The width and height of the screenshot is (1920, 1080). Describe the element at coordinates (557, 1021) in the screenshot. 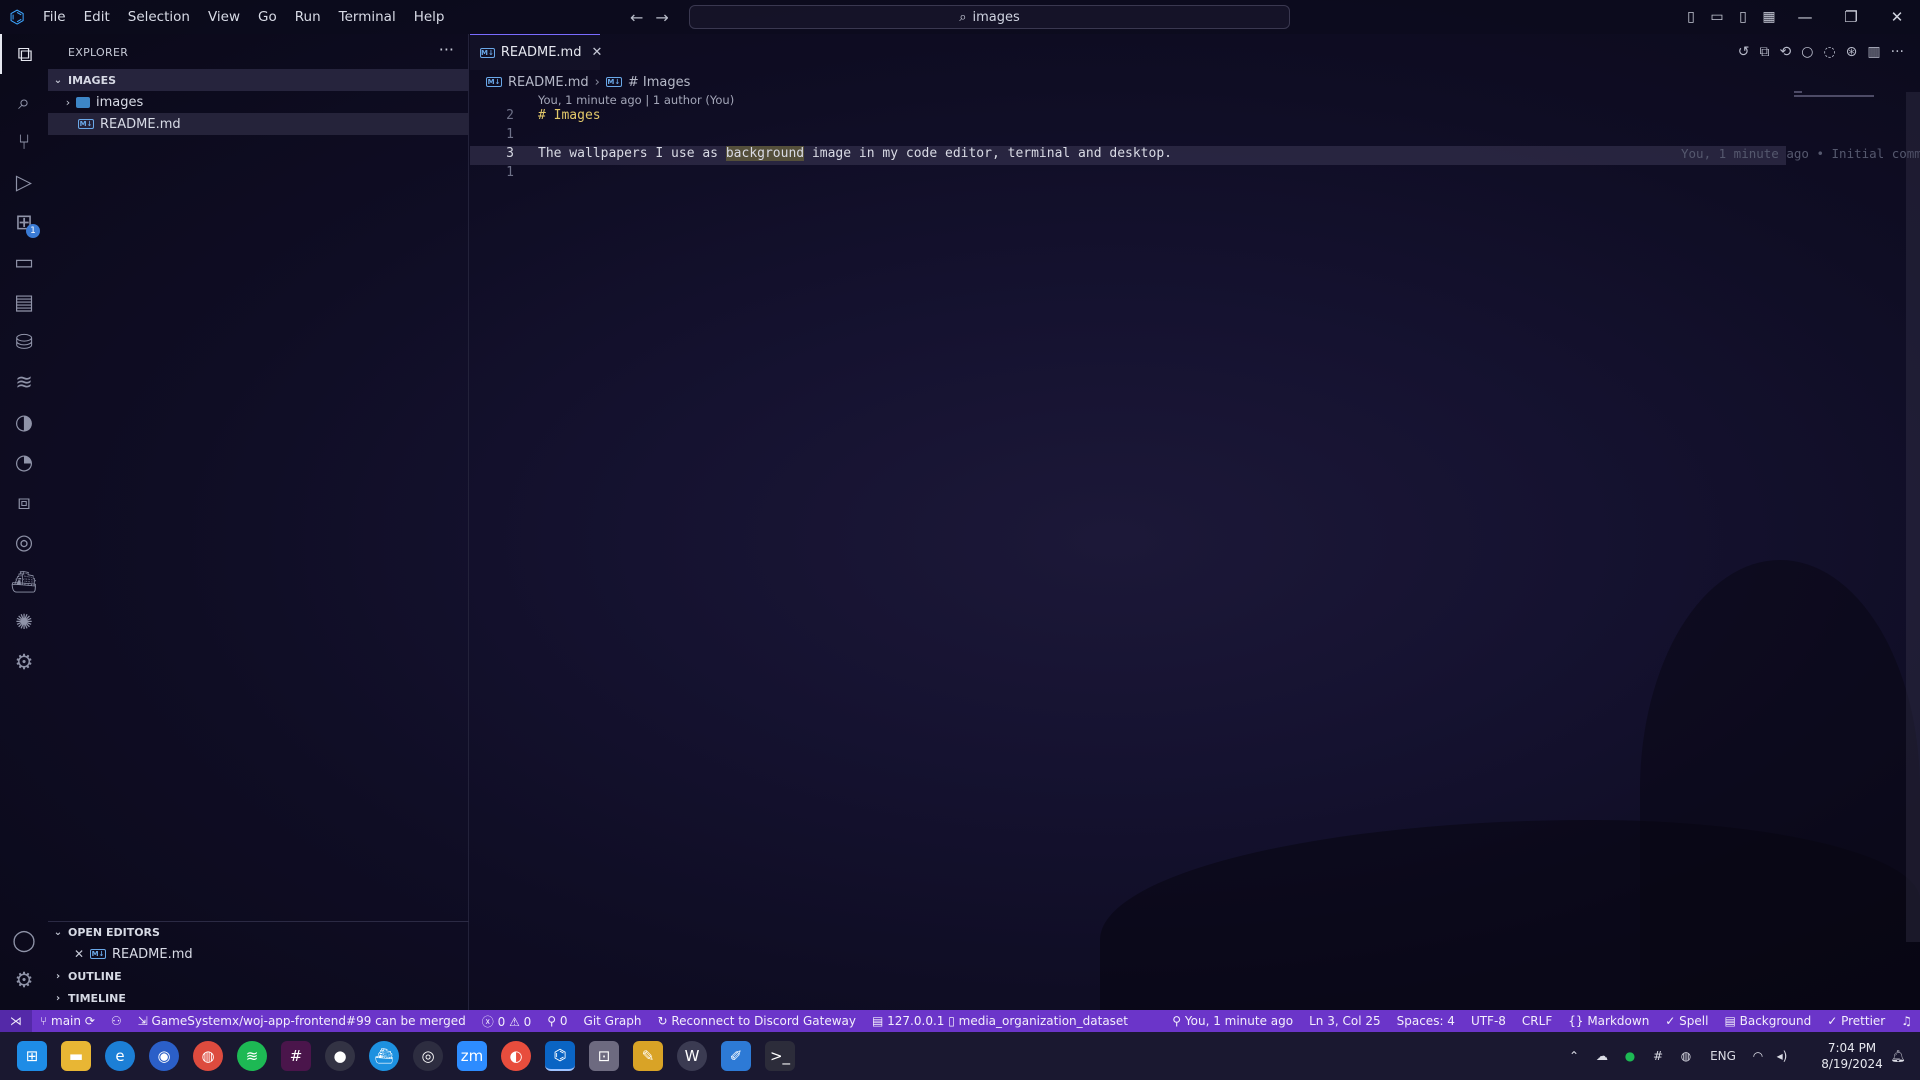

I see `ports-status: ⚲ 0` at that location.